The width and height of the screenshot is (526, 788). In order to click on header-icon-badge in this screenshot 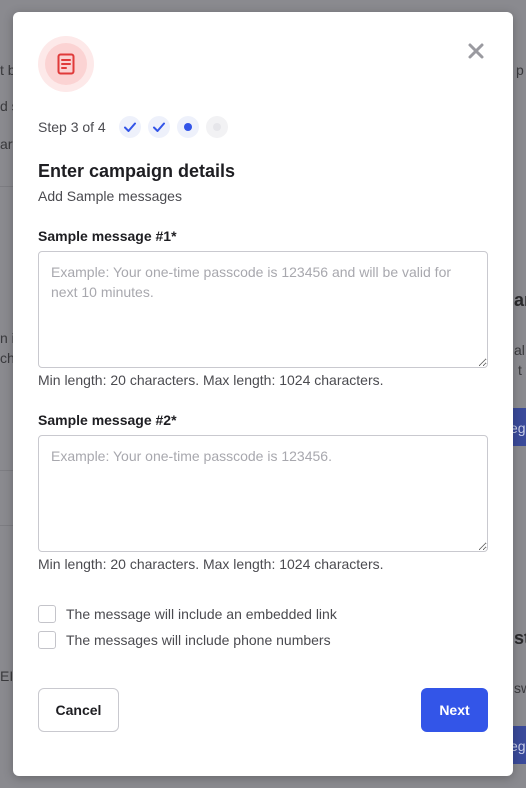, I will do `click(66, 64)`.